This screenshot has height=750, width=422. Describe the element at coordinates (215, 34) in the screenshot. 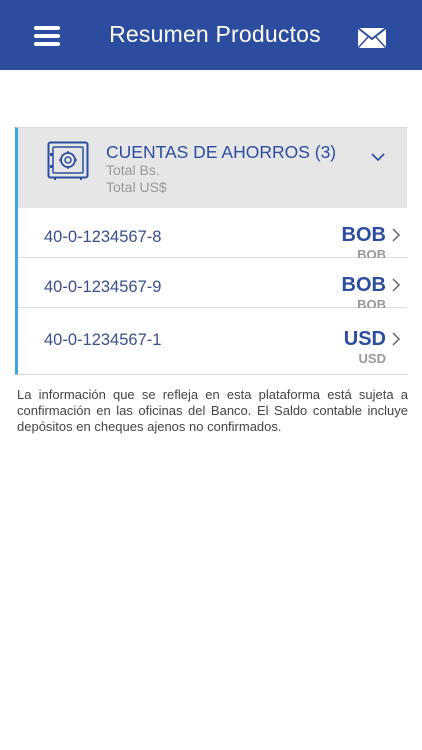

I see `page-title: Resumen Productos` at that location.